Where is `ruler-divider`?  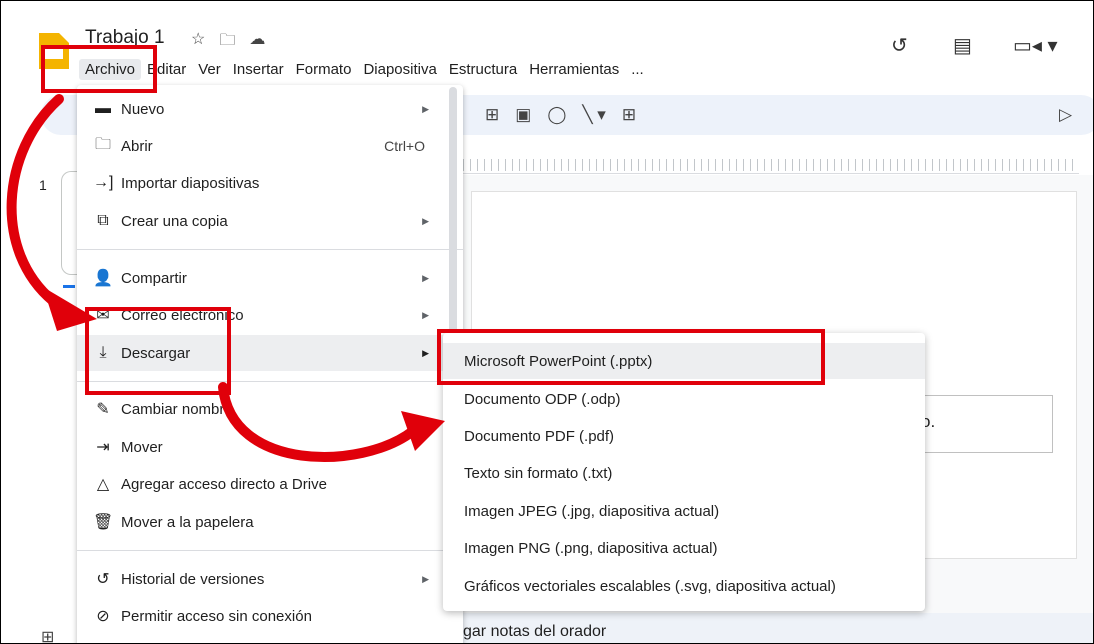
ruler-divider is located at coordinates (771, 173).